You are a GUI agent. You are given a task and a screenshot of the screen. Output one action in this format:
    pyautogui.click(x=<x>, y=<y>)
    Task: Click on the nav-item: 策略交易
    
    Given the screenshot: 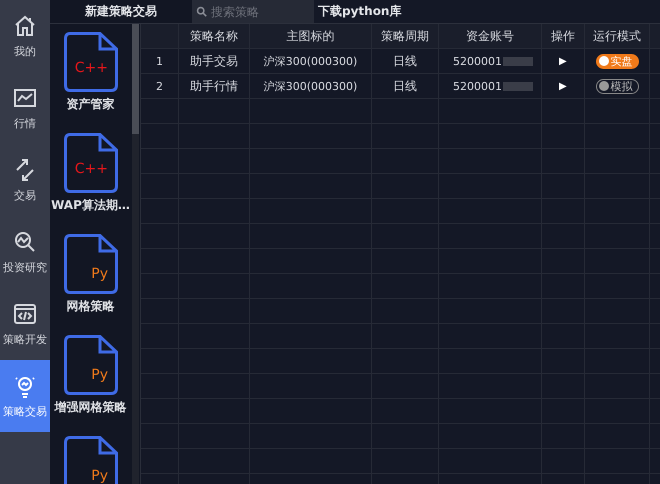 What is the action you would take?
    pyautogui.click(x=25, y=396)
    